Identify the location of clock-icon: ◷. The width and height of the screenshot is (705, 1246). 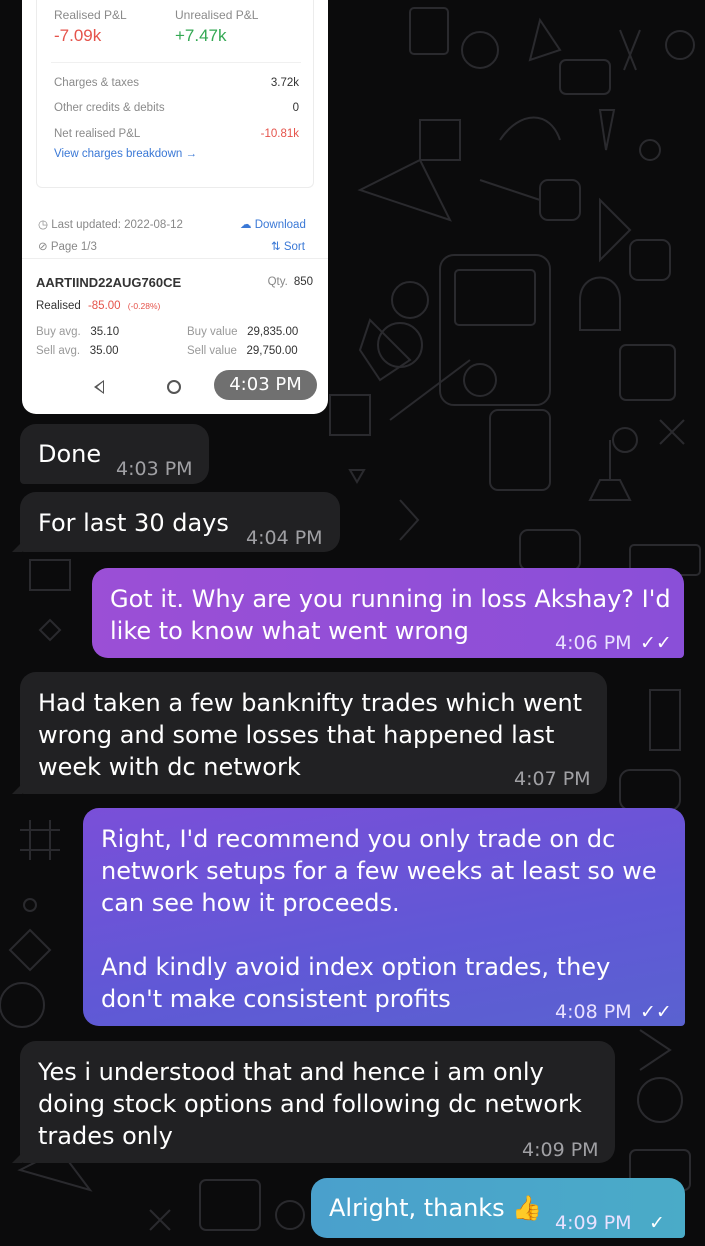
(45, 225).